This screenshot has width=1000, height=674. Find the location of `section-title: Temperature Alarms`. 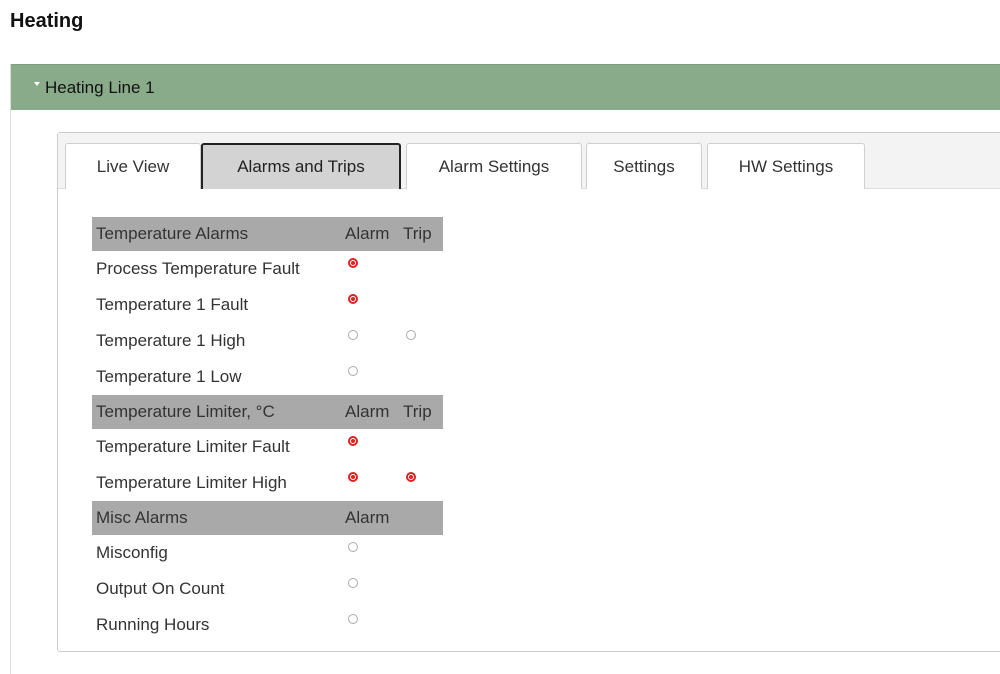

section-title: Temperature Alarms is located at coordinates (217, 234).